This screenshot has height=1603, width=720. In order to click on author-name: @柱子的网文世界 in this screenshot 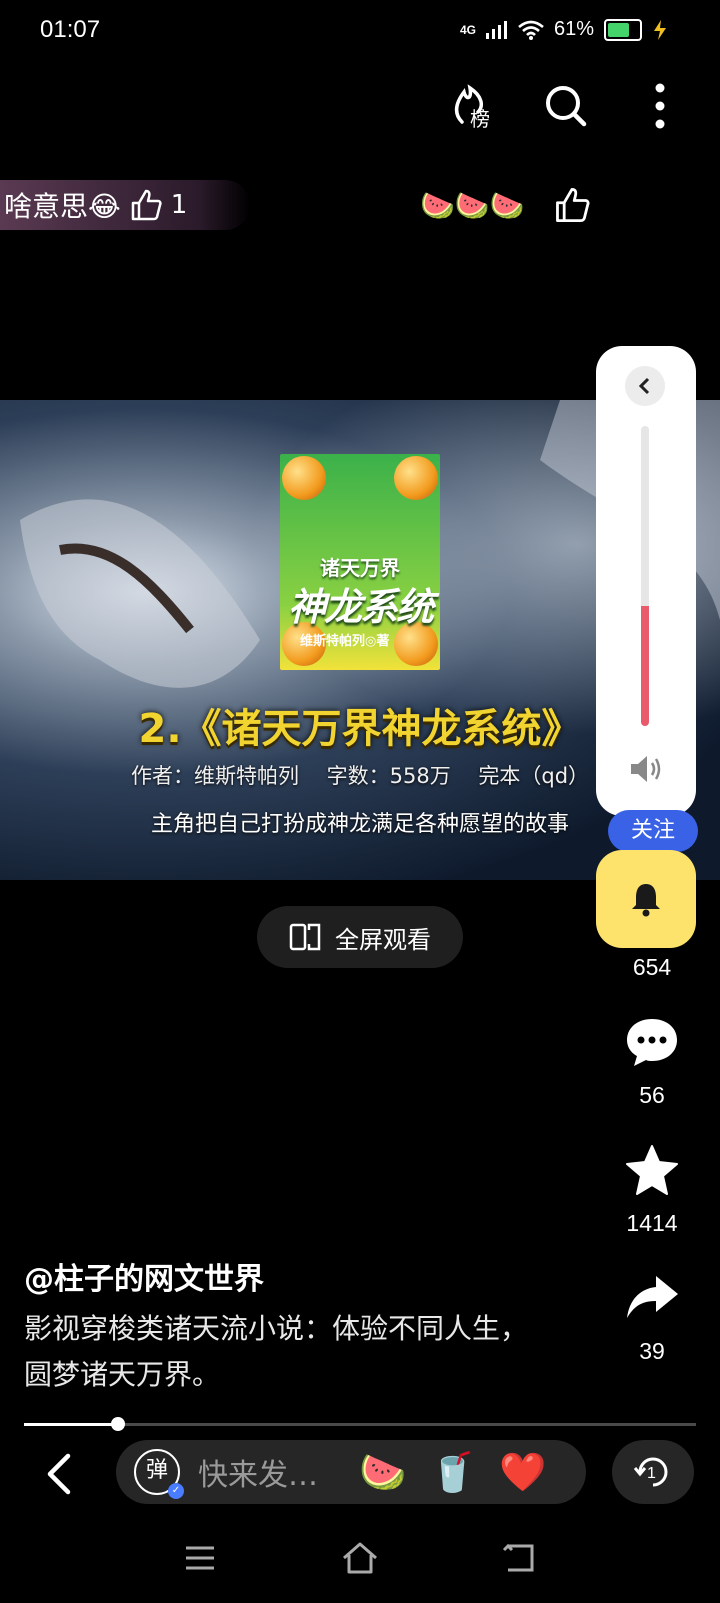, I will do `click(144, 1276)`.